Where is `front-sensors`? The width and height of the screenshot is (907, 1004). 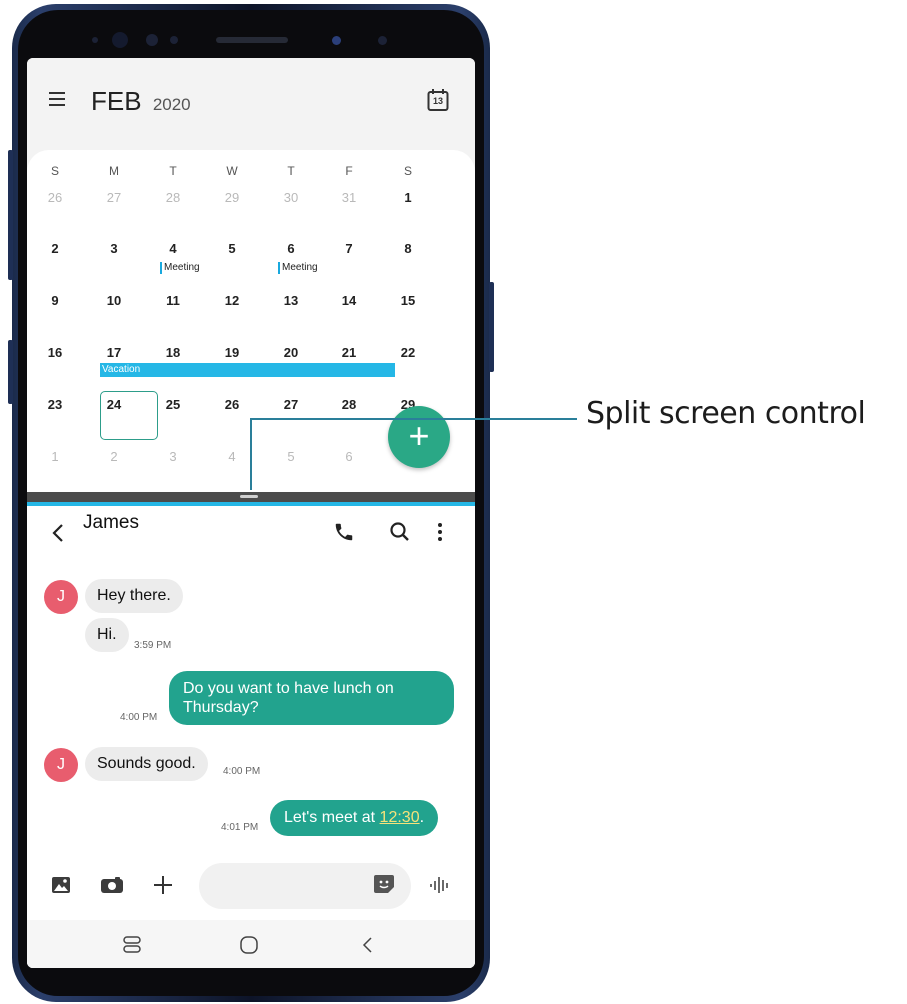
front-sensors is located at coordinates (235, 40).